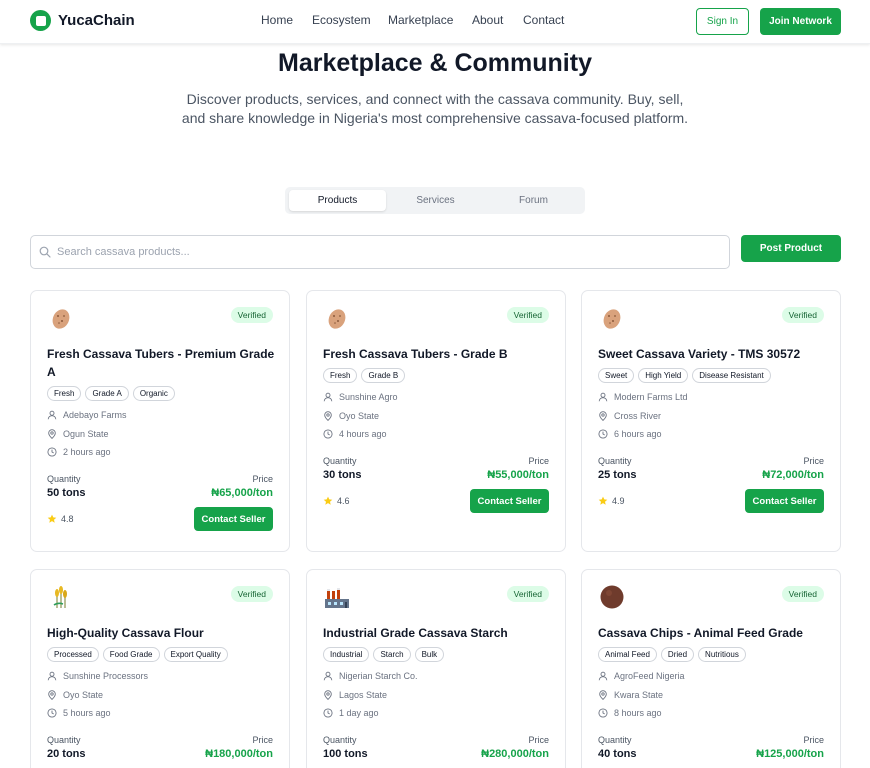  I want to click on product-title: Sweet Cassava Variety - TMS 30572, so click(712, 354).